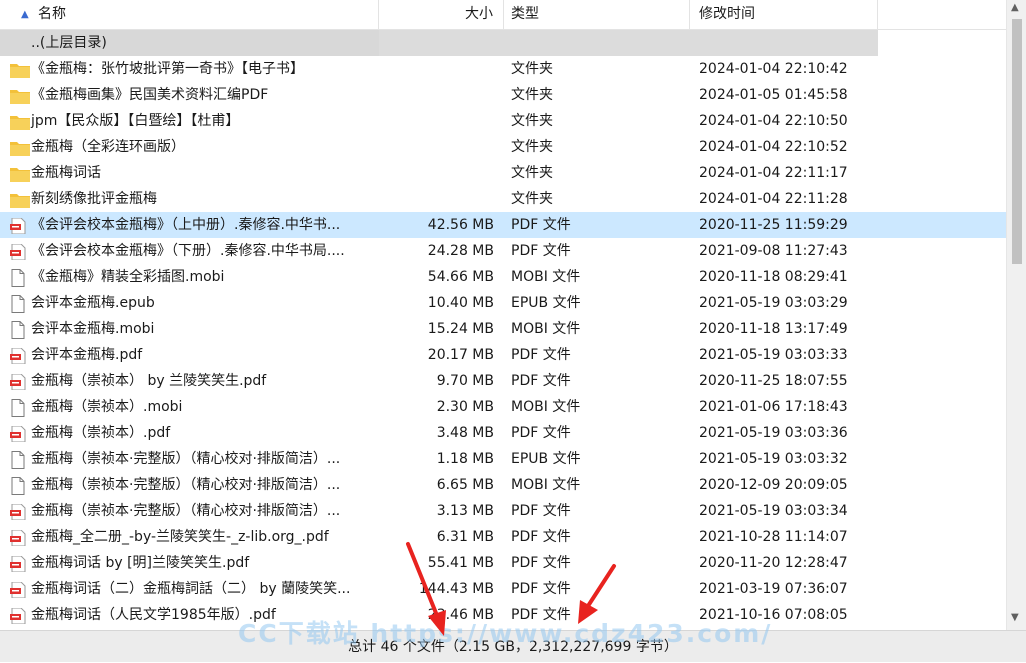 The width and height of the screenshot is (1026, 663). What do you see at coordinates (52, 14) in the screenshot?
I see `column-name-label: 名称` at bounding box center [52, 14].